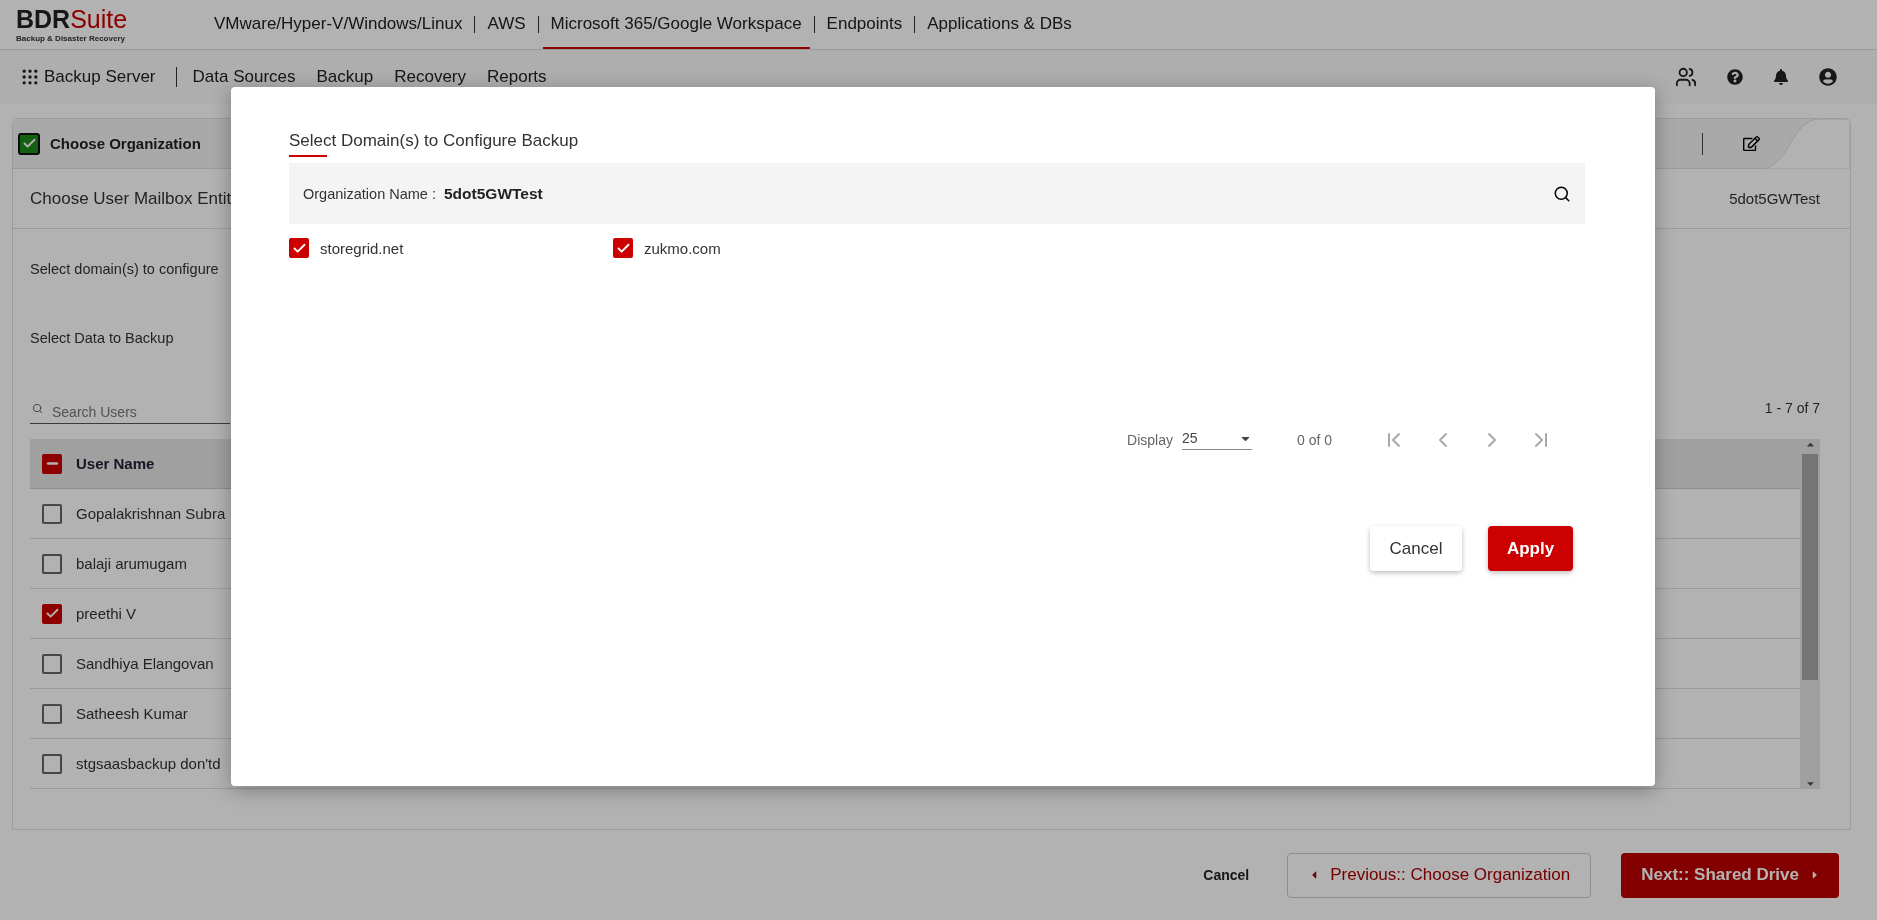  Describe the element at coordinates (71, 38) in the screenshot. I see `brand-tagline: Backup & Disaster Recovery` at that location.